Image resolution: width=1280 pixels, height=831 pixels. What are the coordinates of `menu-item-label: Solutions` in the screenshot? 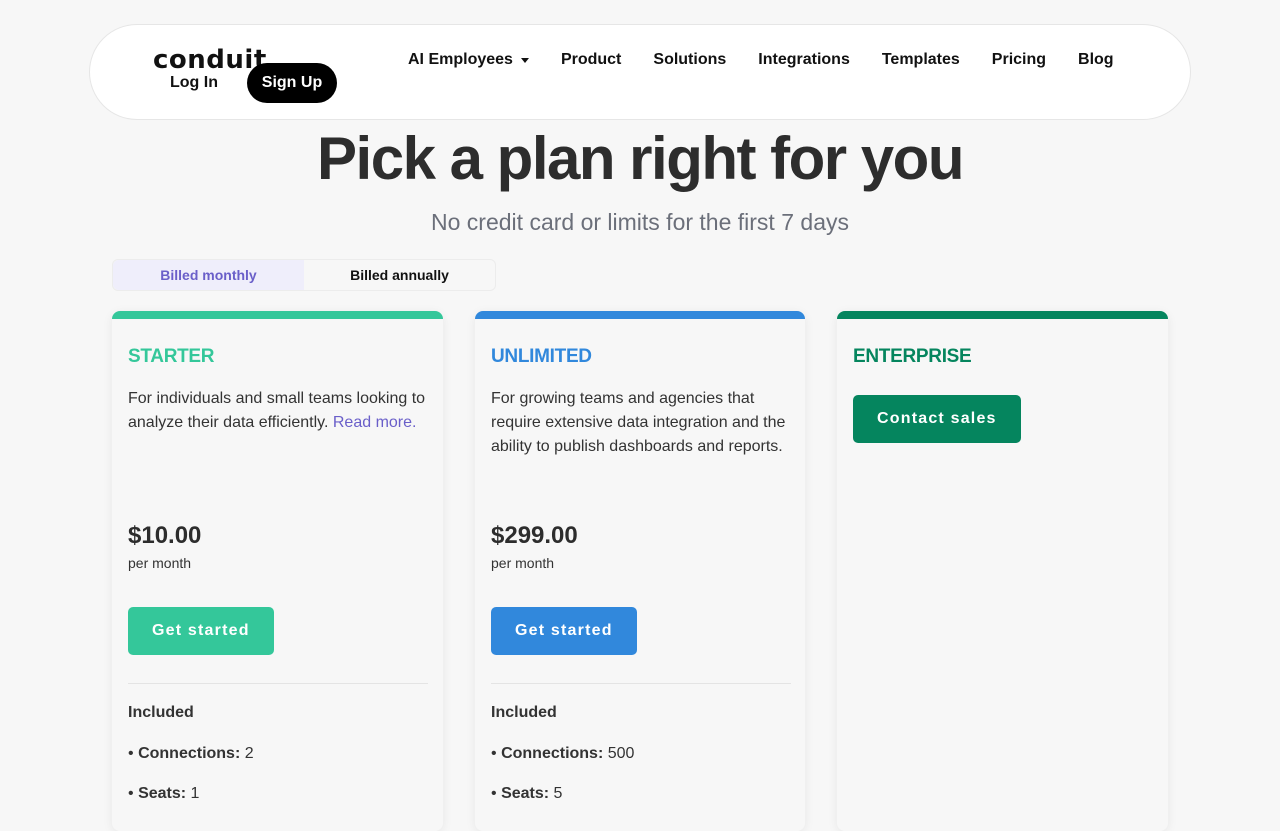 It's located at (690, 59).